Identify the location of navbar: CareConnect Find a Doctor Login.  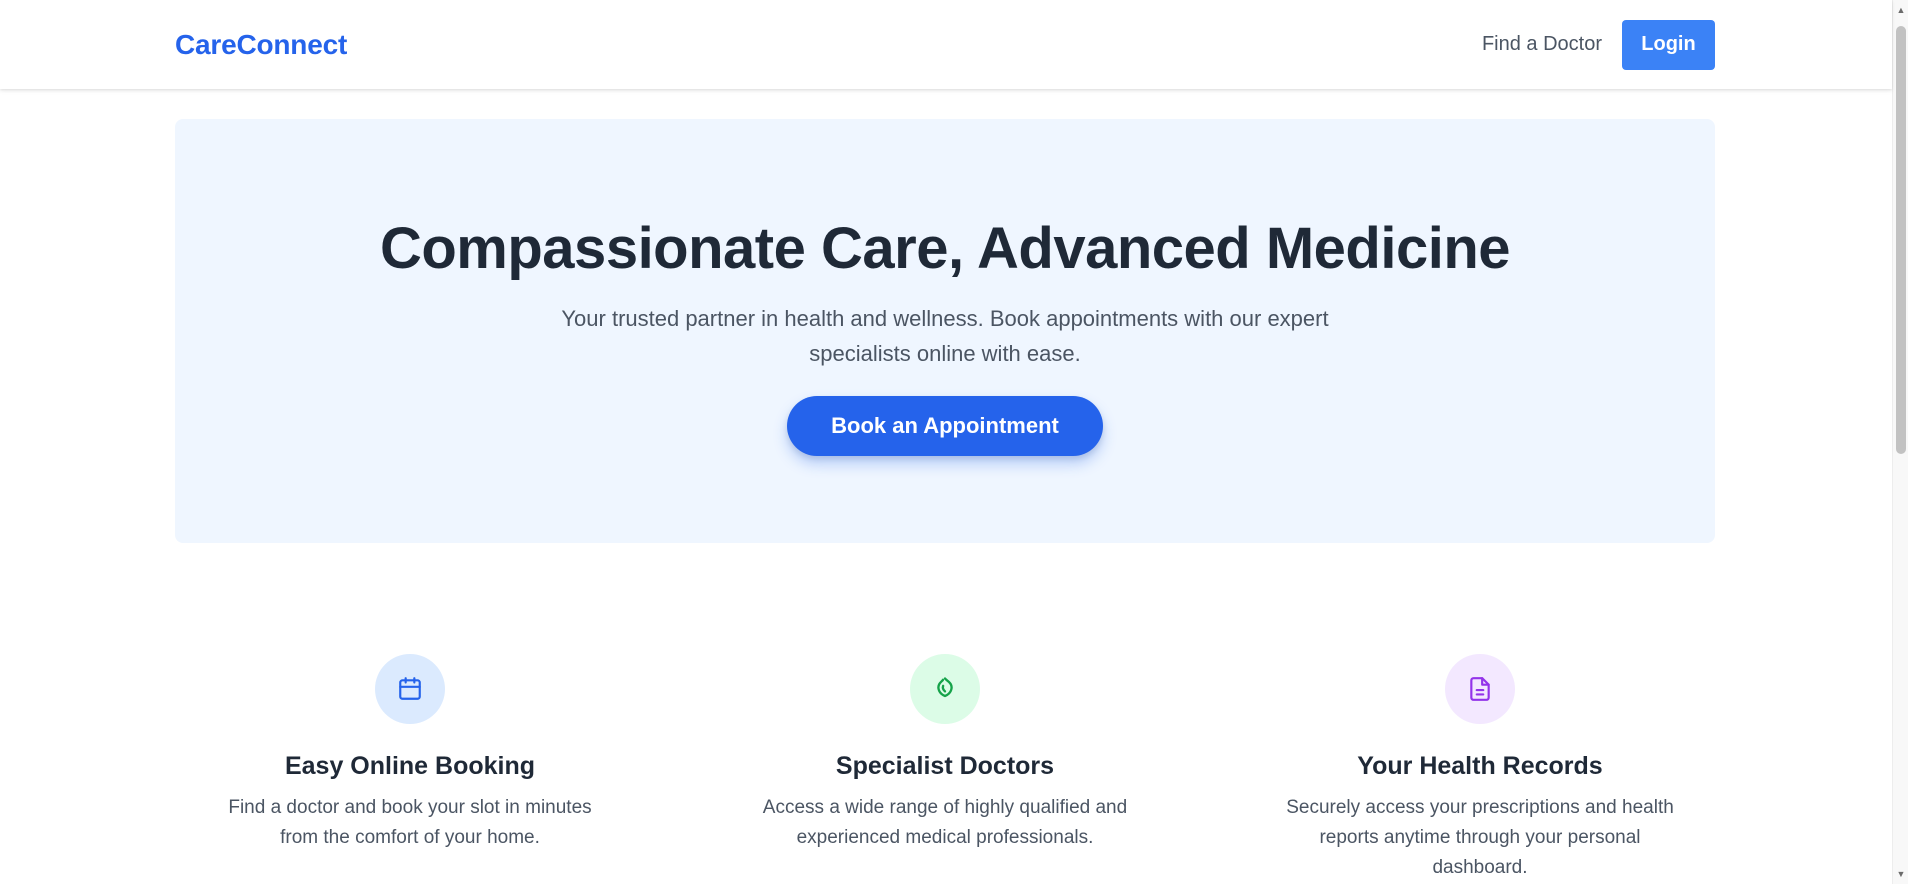
(946, 44).